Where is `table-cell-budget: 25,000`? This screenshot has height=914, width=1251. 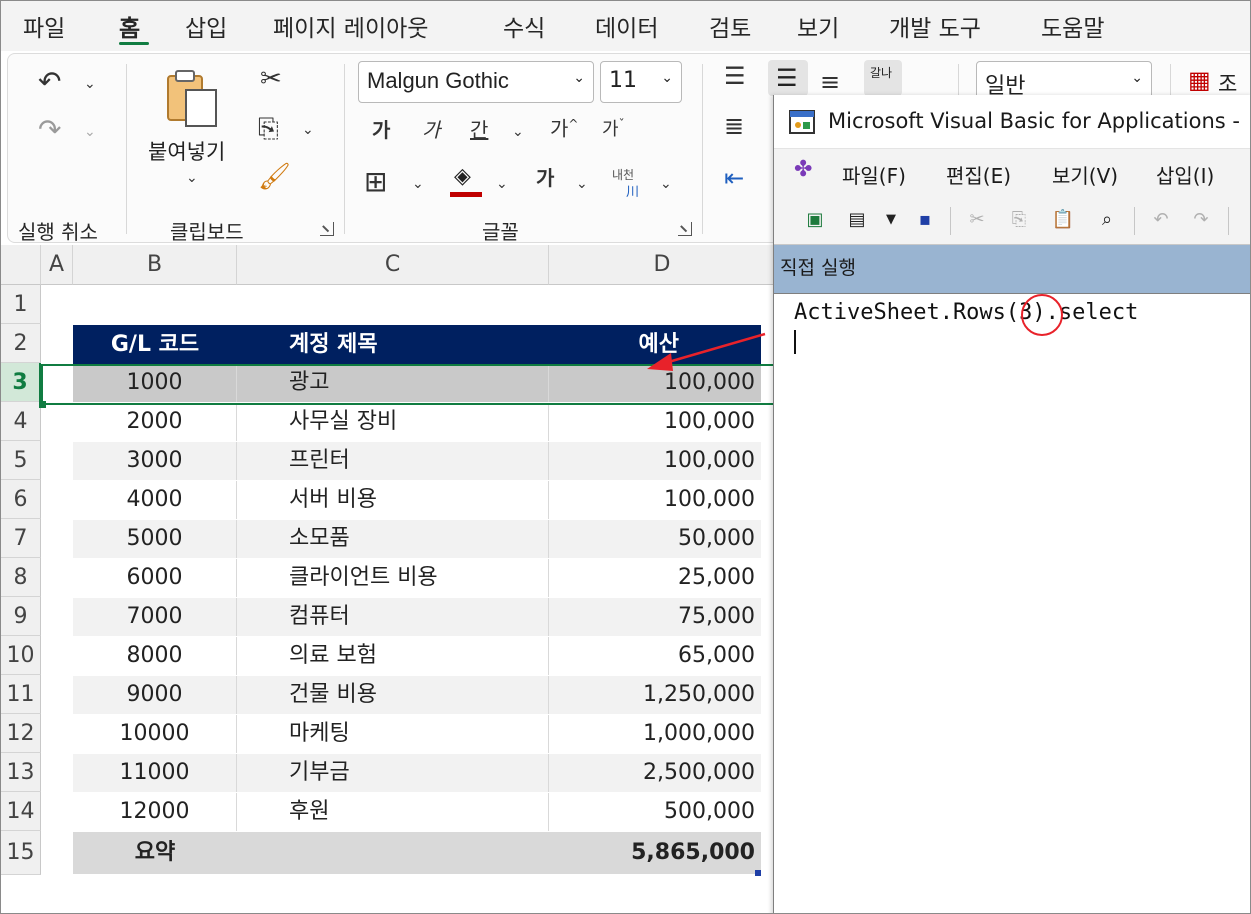 table-cell-budget: 25,000 is located at coordinates (655, 578).